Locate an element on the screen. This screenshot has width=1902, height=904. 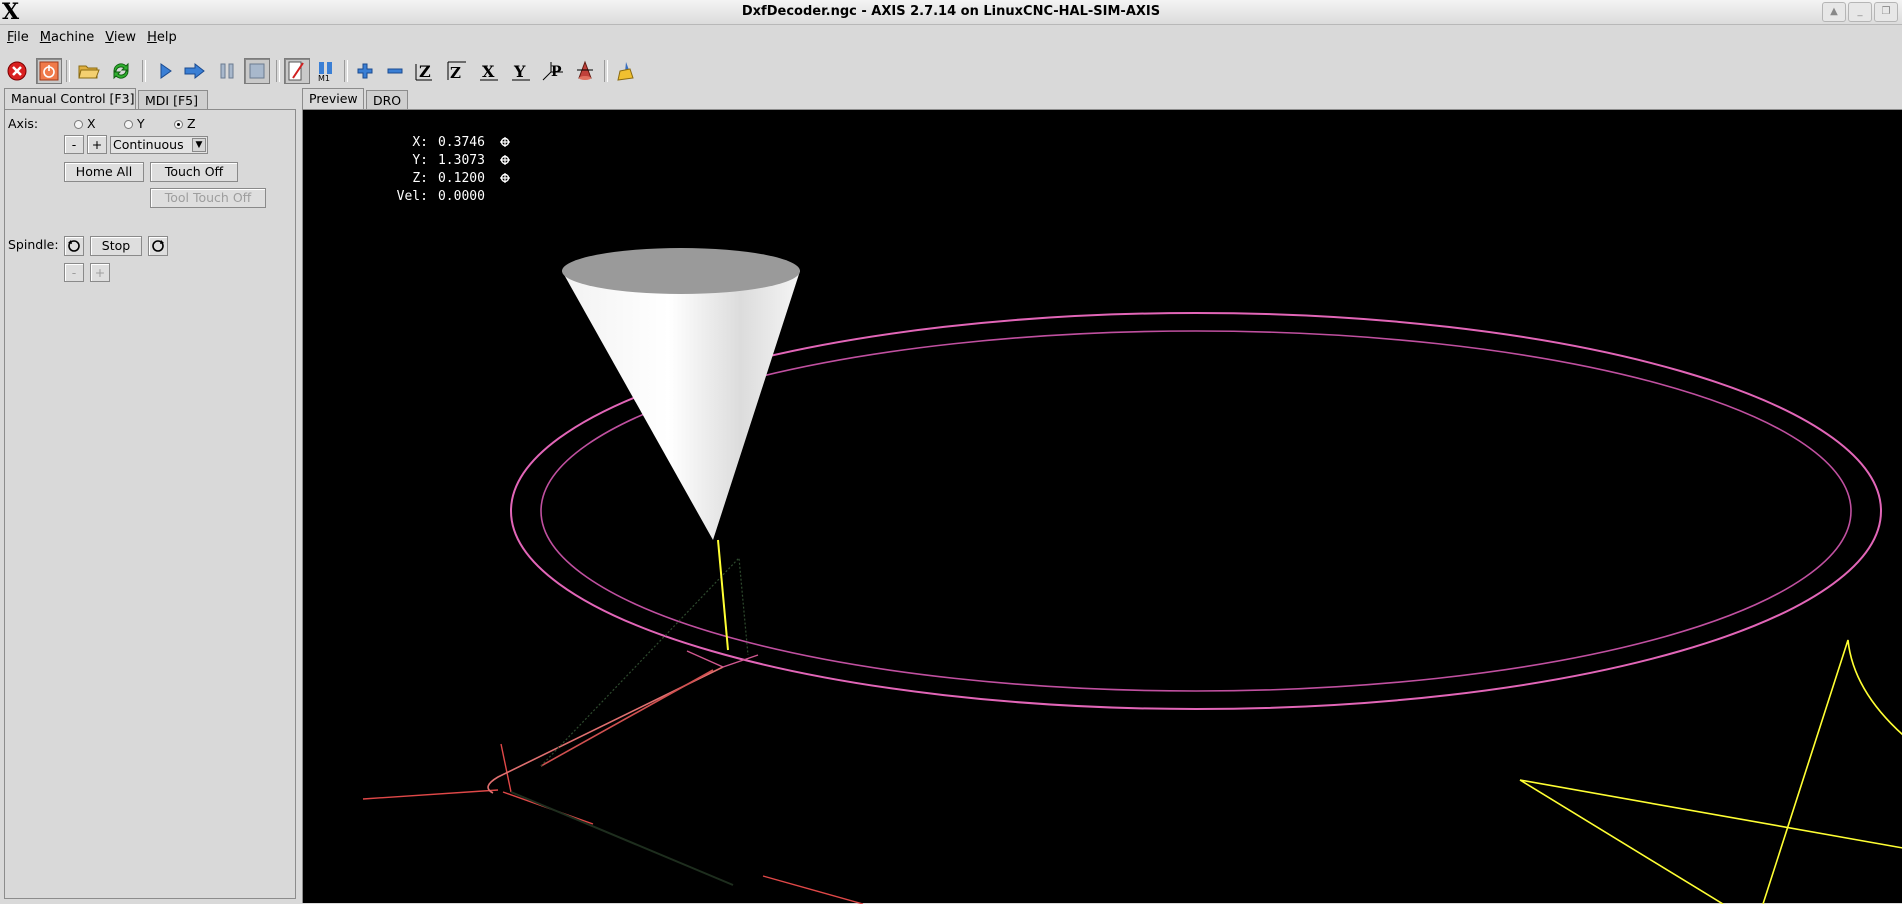
view-z2-icon: Z is located at coordinates (457, 71).